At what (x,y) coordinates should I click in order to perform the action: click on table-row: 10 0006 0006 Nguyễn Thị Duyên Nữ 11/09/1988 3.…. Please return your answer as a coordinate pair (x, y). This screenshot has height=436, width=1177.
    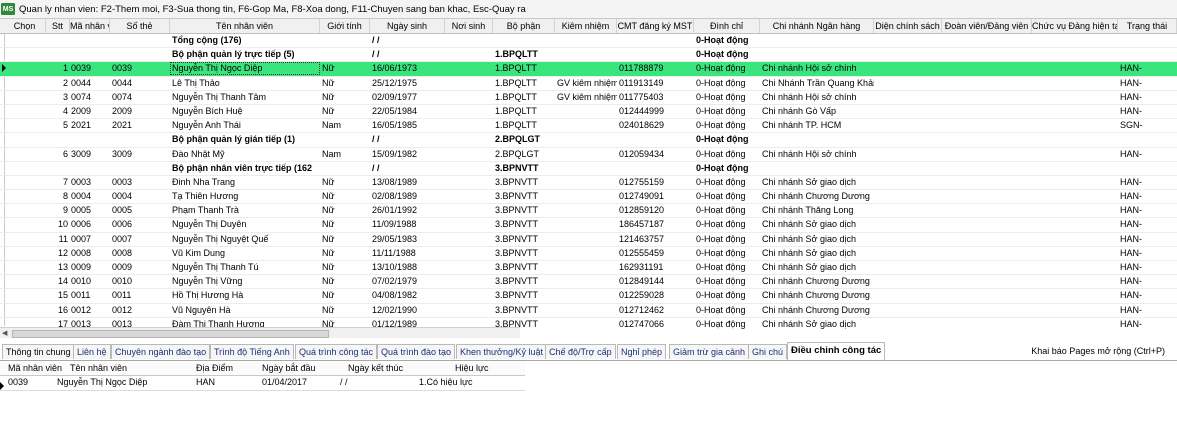
    Looking at the image, I should click on (588, 225).